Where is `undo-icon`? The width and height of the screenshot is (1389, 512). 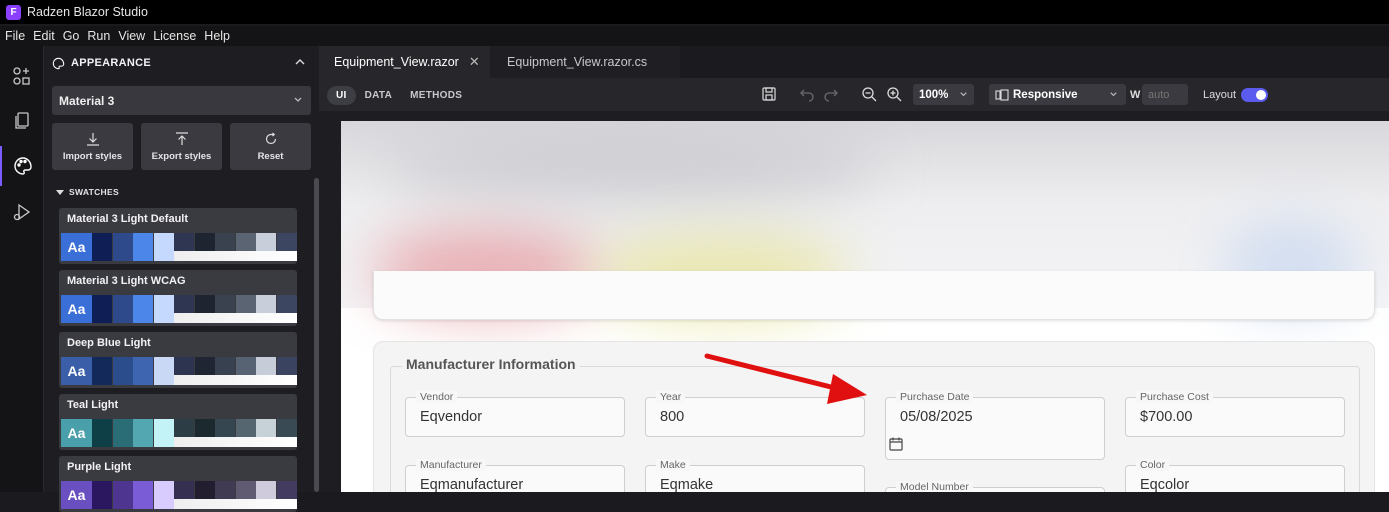 undo-icon is located at coordinates (807, 94).